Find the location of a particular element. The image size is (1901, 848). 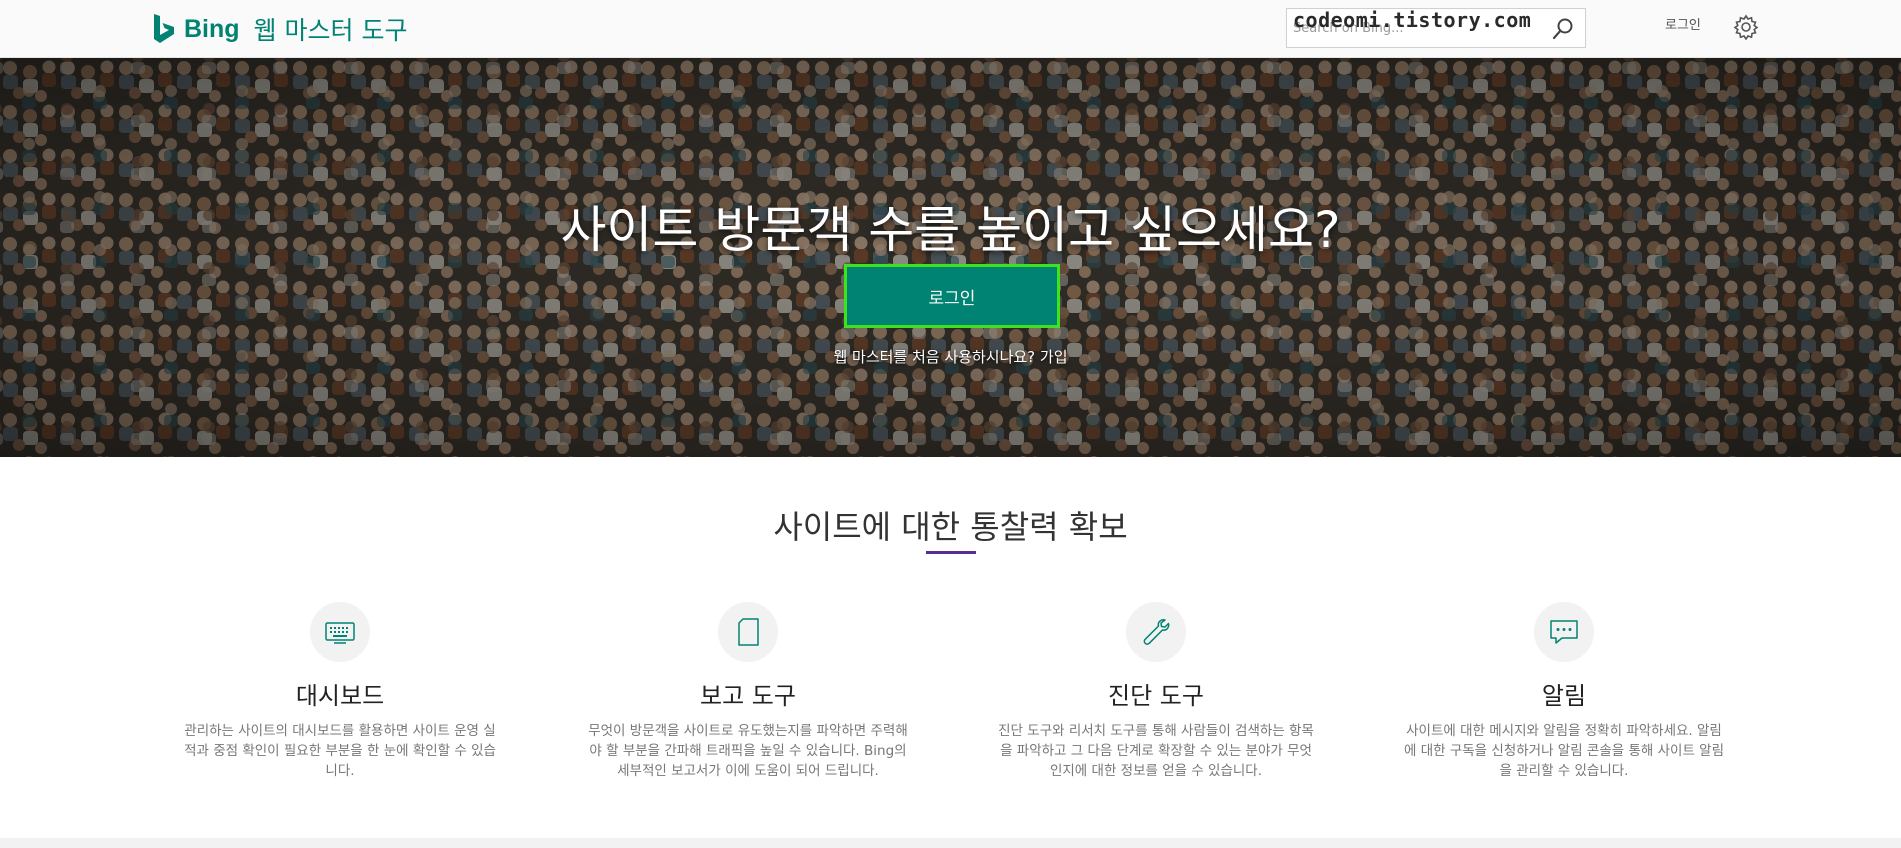

bing-logo-icon is located at coordinates (164, 28).